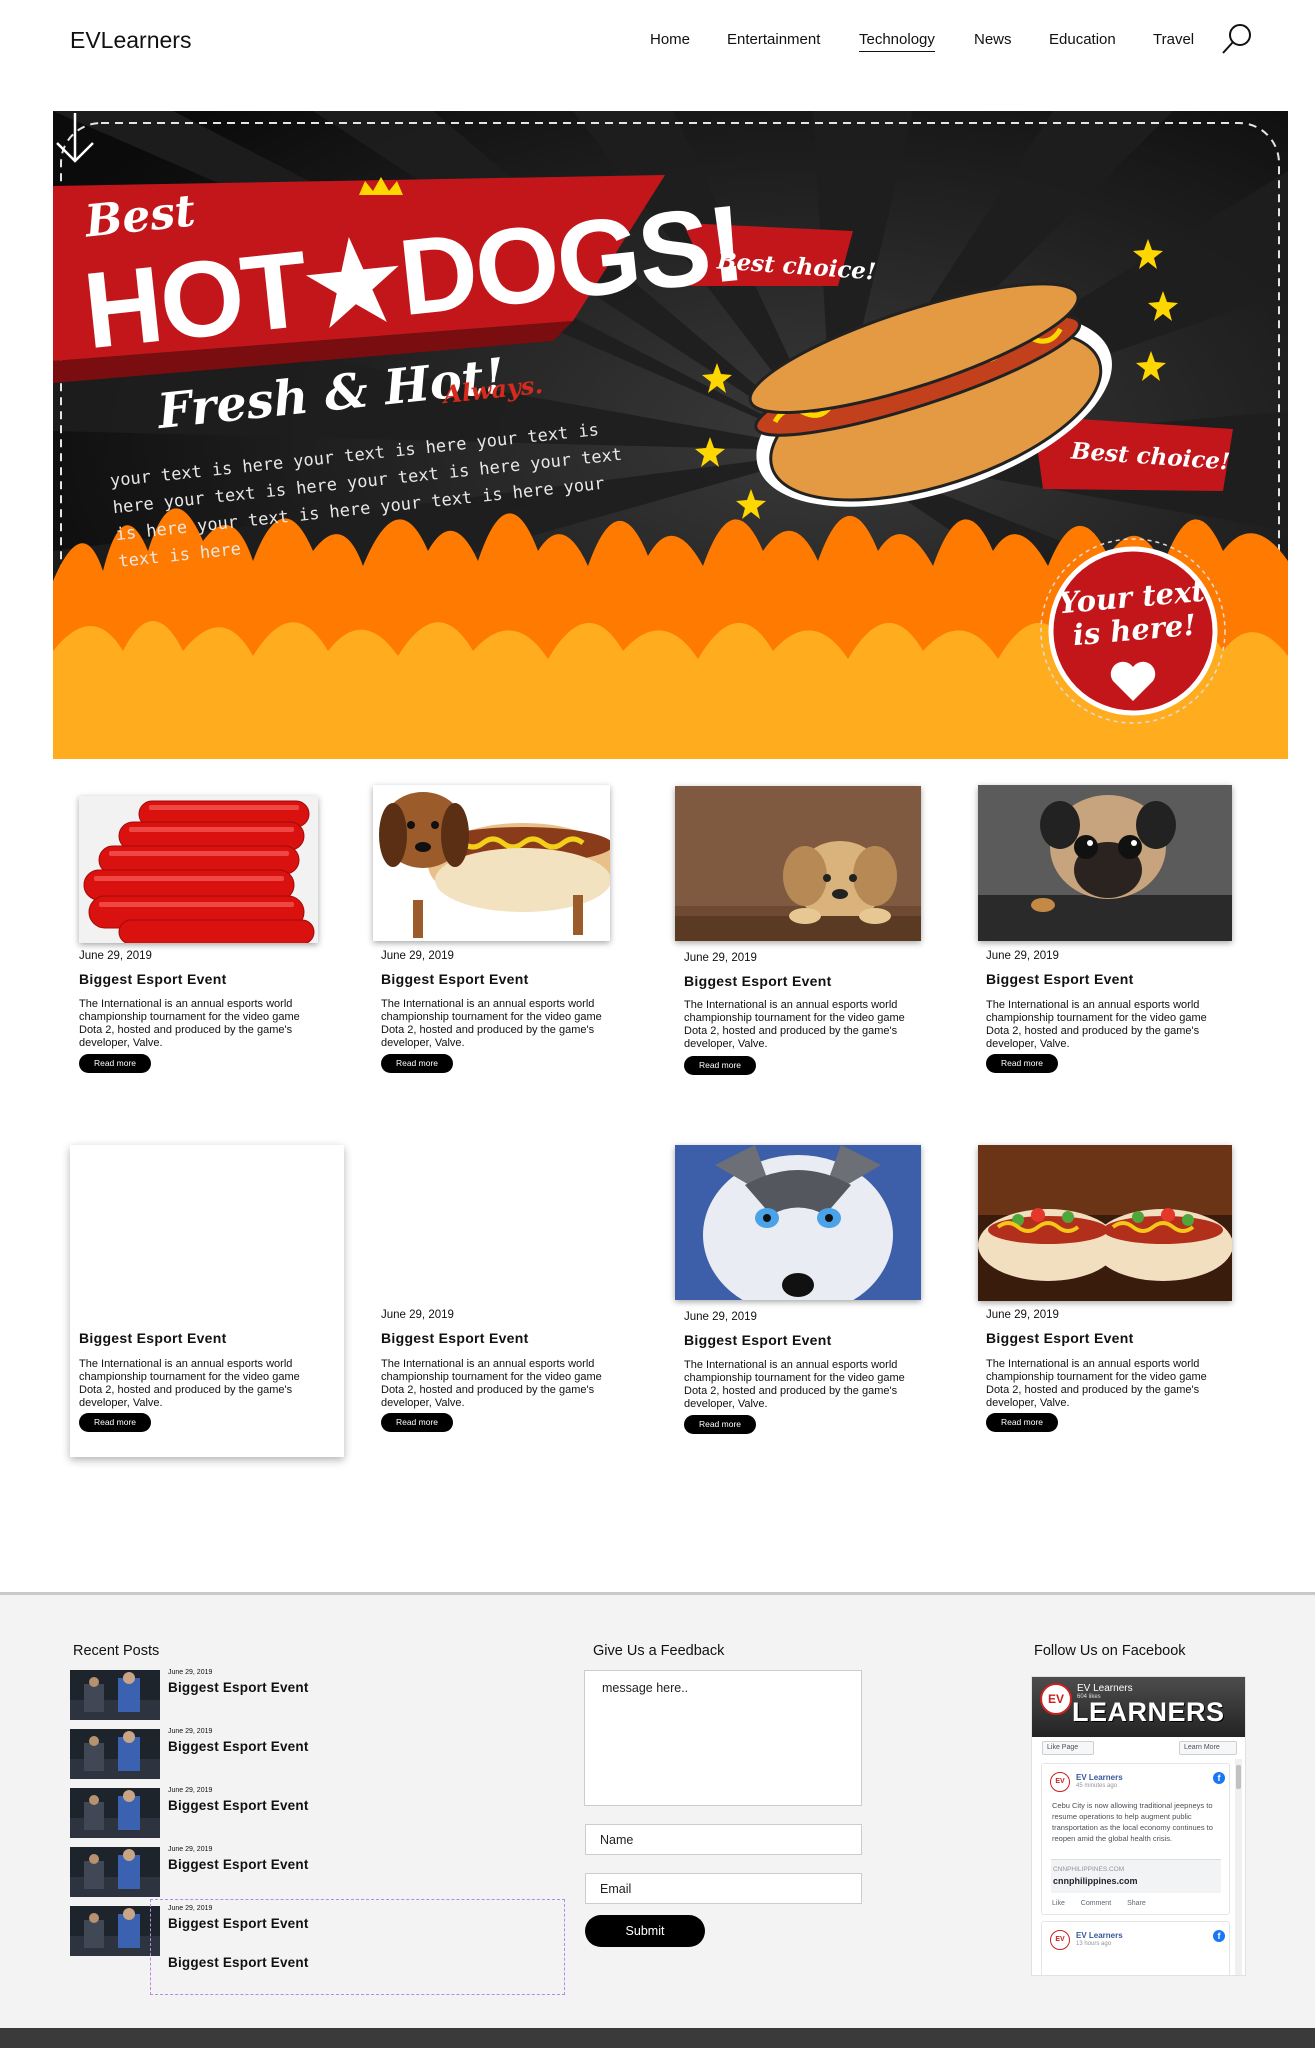 This screenshot has width=1315, height=2048. I want to click on post-like-action: Like, so click(1058, 1903).